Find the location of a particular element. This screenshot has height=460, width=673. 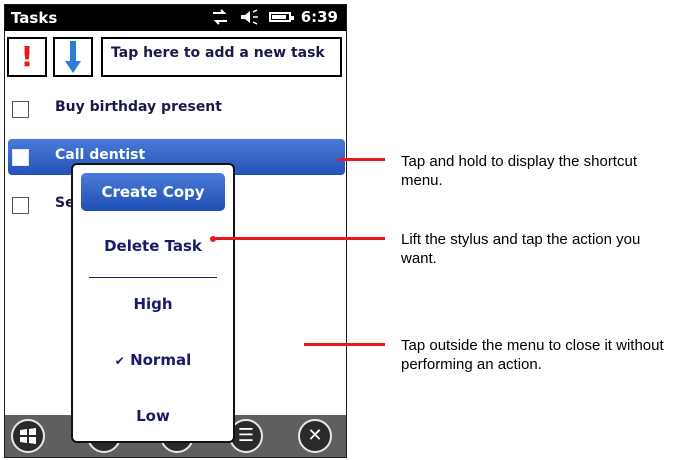

windows-start-button is located at coordinates (28, 436).